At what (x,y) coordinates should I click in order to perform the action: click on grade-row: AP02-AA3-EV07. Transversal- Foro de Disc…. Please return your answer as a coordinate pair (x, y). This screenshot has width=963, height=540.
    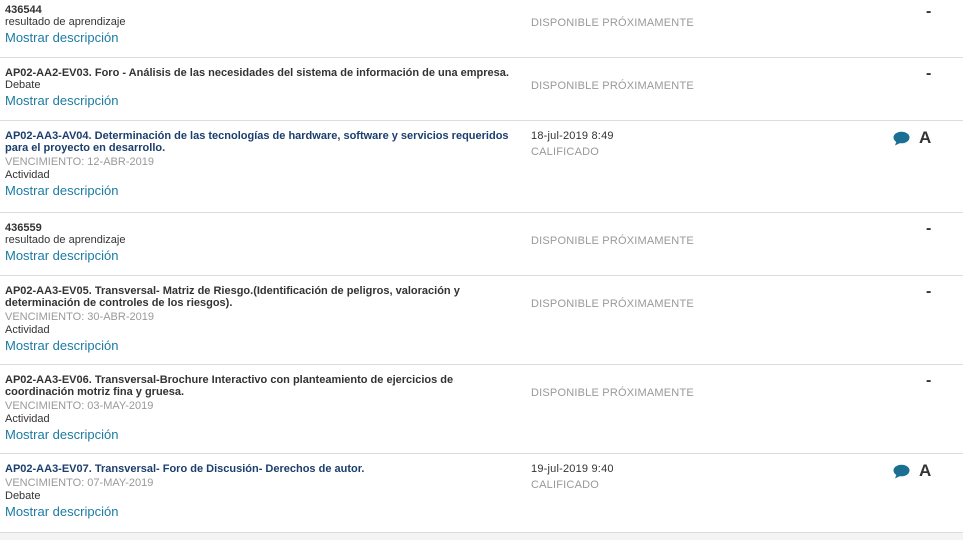
    Looking at the image, I should click on (481, 493).